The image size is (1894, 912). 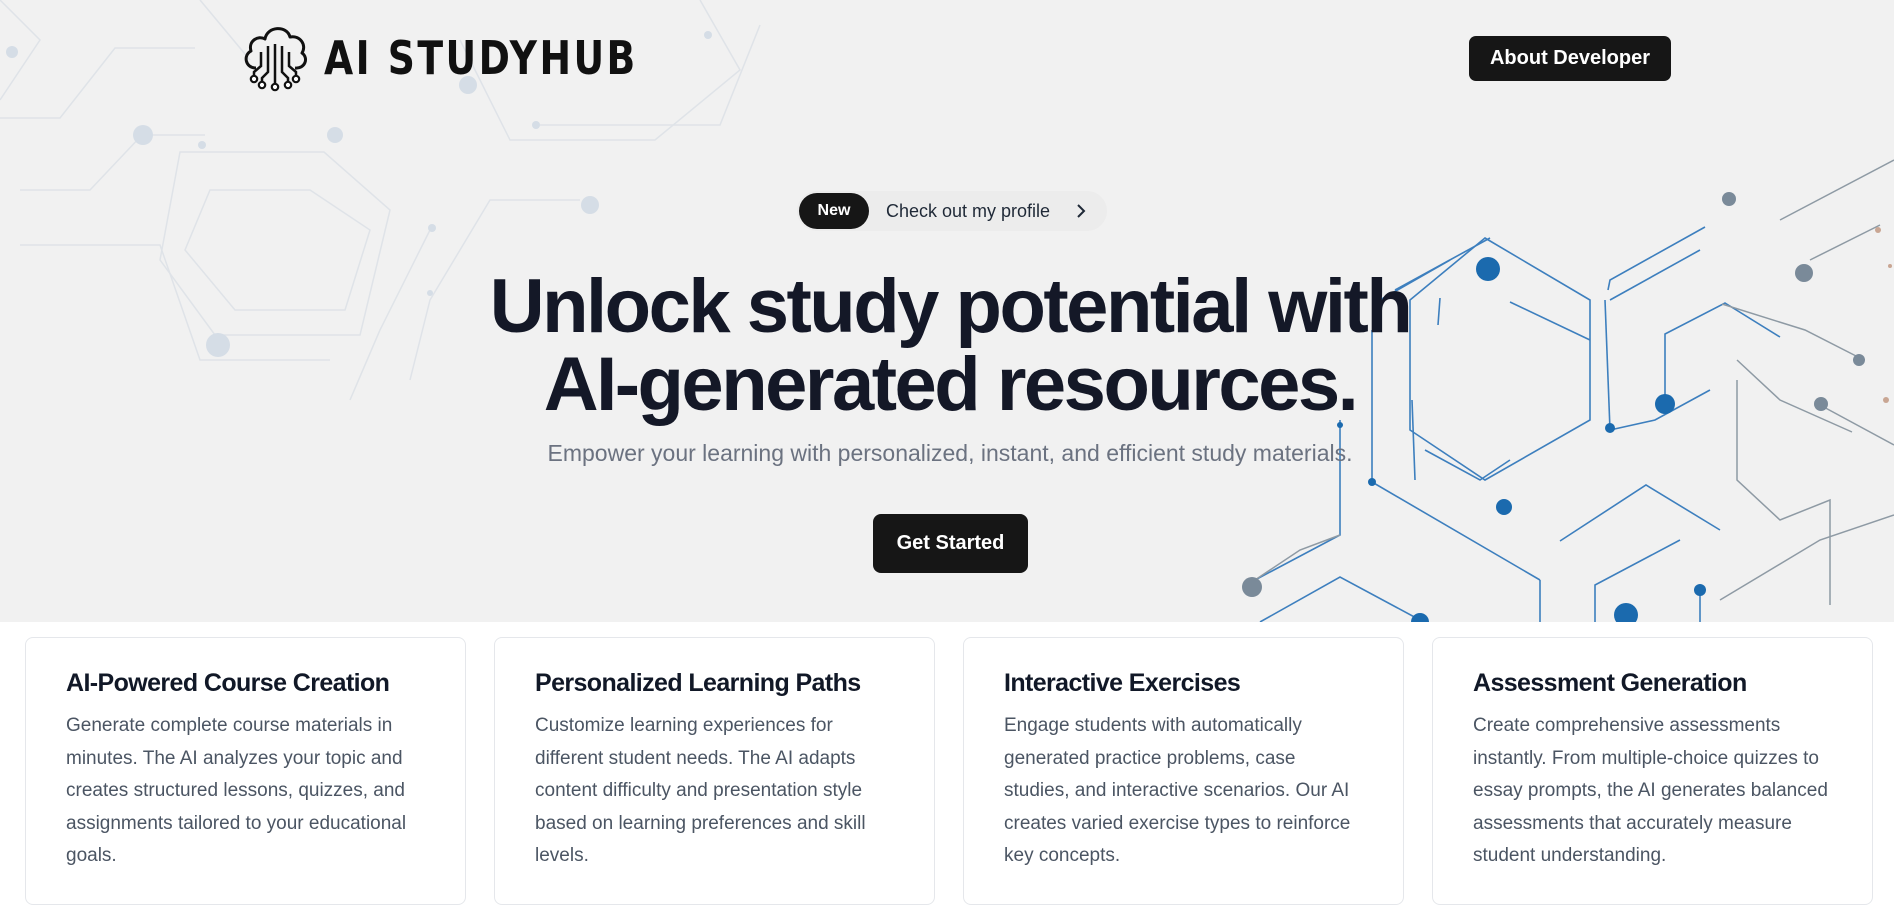 I want to click on feature-title: Personalized Learning Paths, so click(x=698, y=683).